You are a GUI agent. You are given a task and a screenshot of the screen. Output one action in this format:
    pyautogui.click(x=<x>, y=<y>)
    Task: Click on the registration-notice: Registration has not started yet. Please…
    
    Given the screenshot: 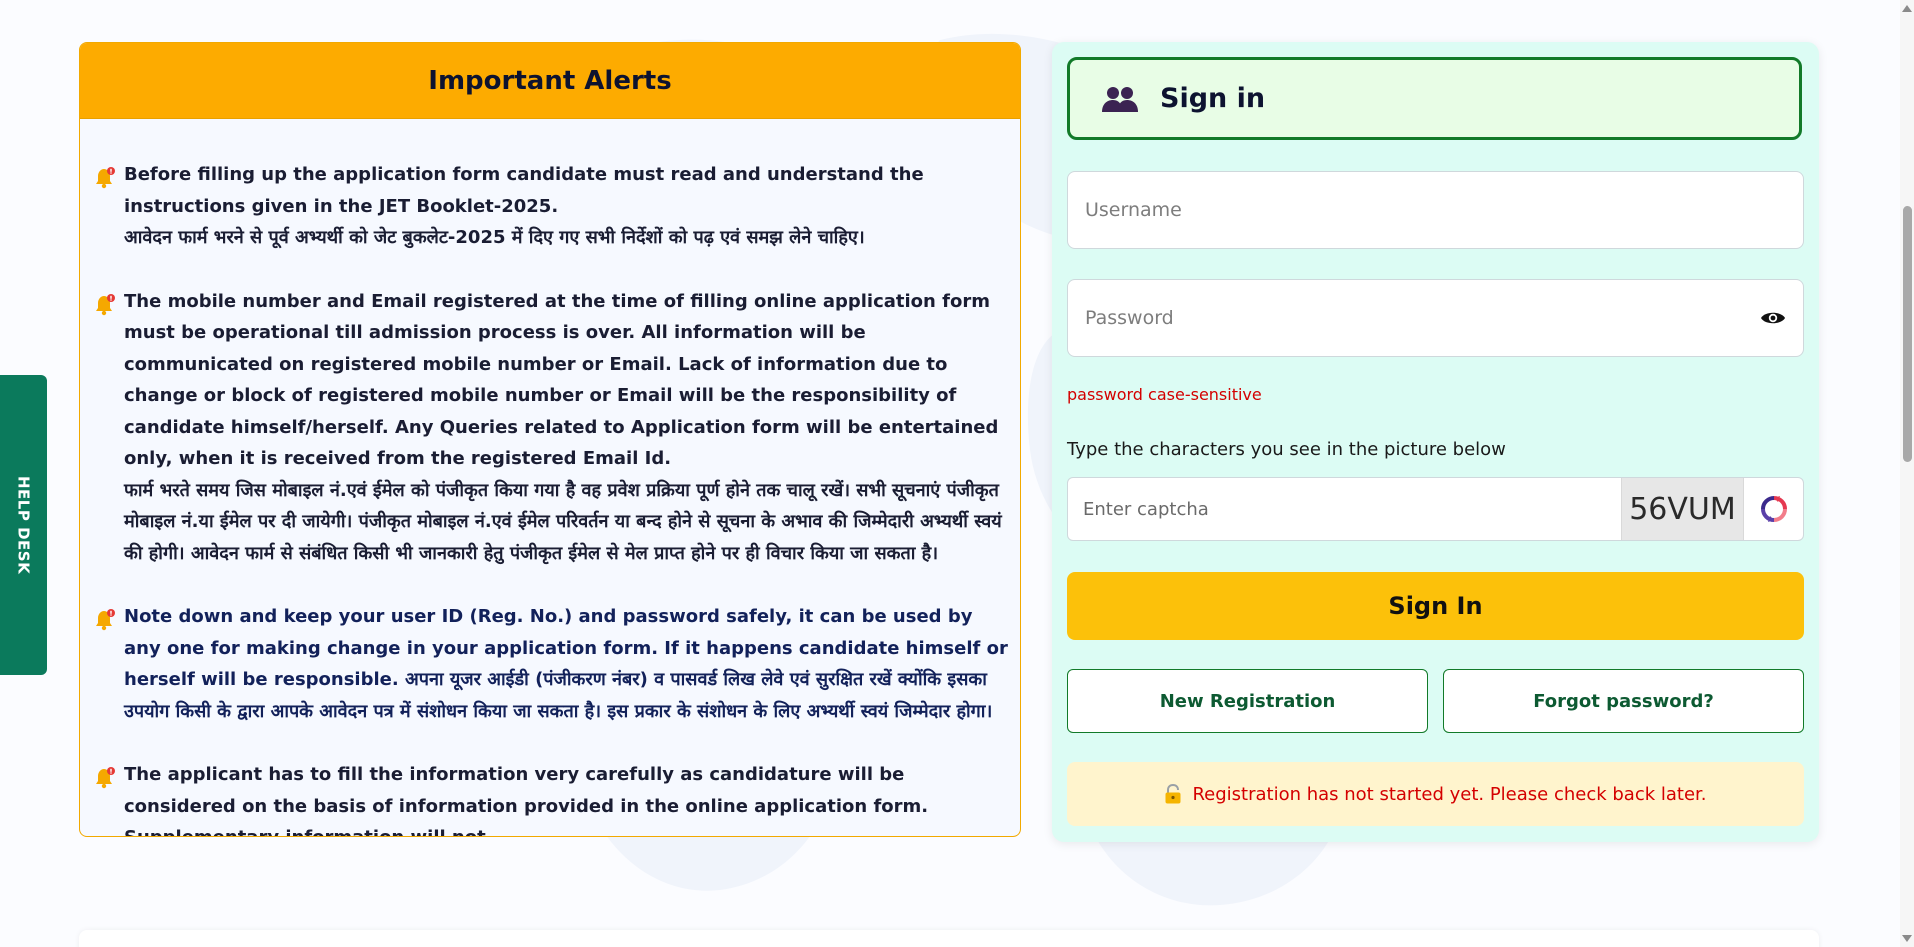 What is the action you would take?
    pyautogui.click(x=1435, y=794)
    